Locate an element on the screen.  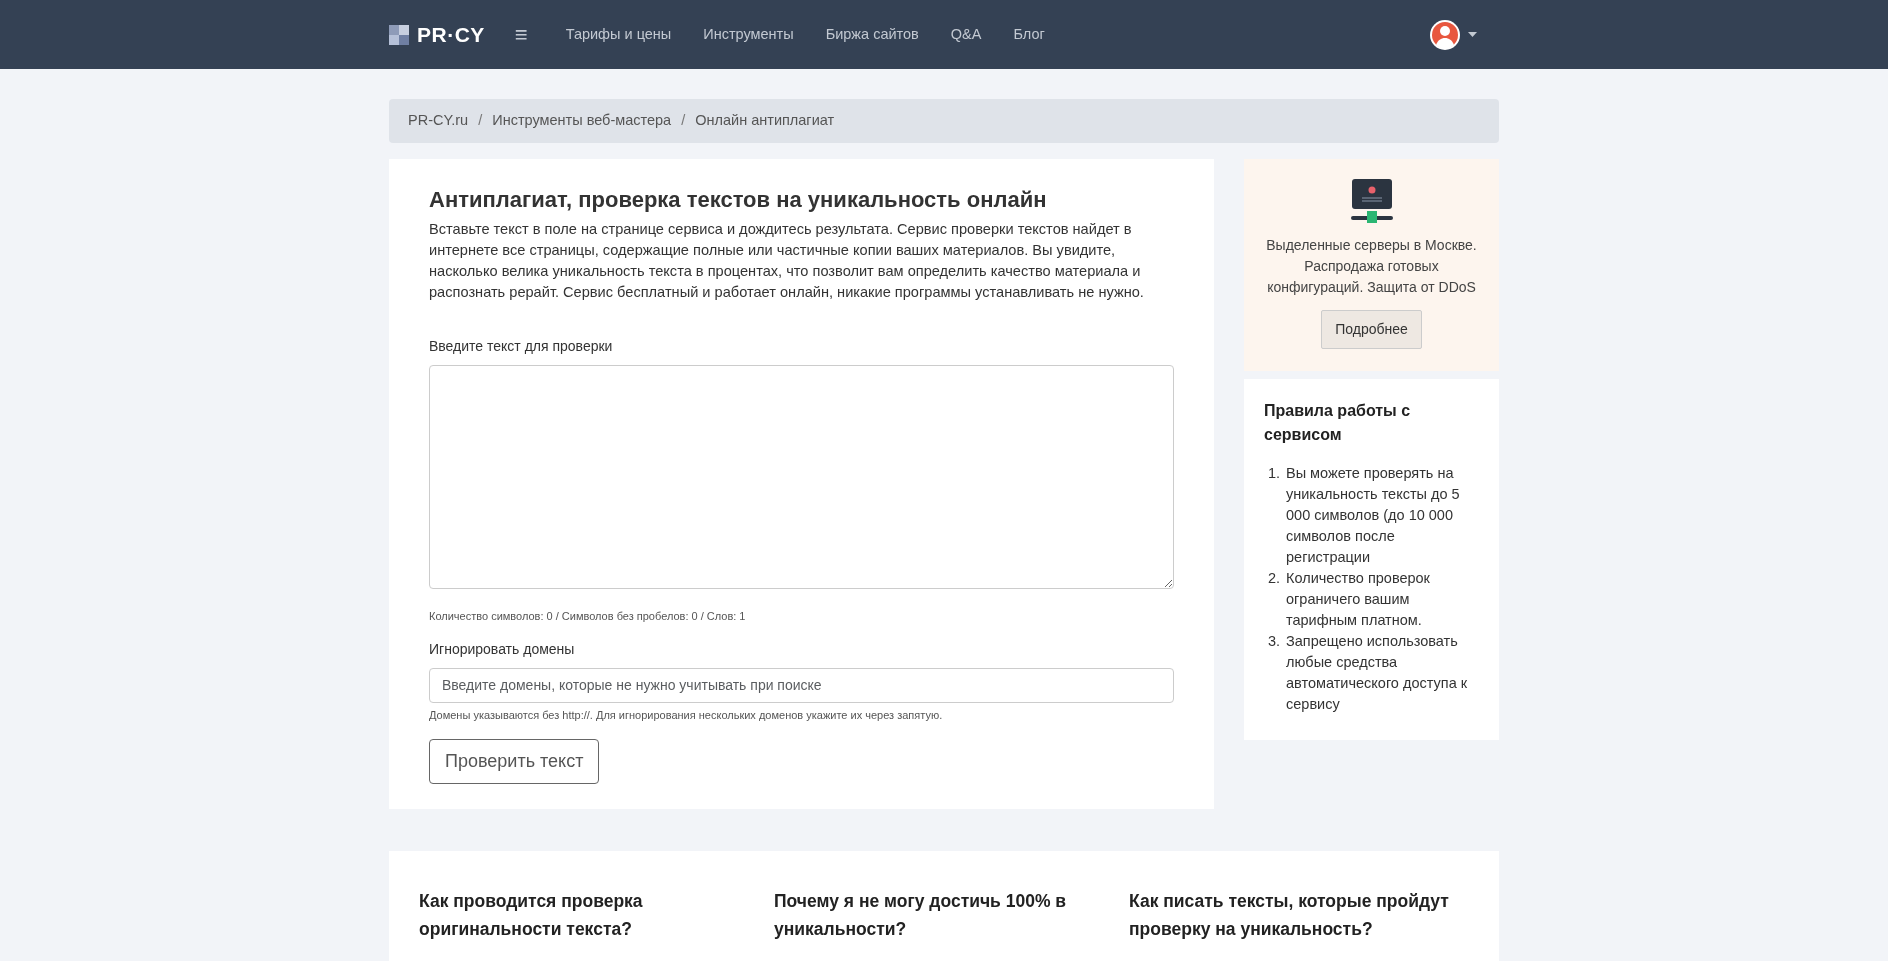
nav-link: Q&A is located at coordinates (966, 34).